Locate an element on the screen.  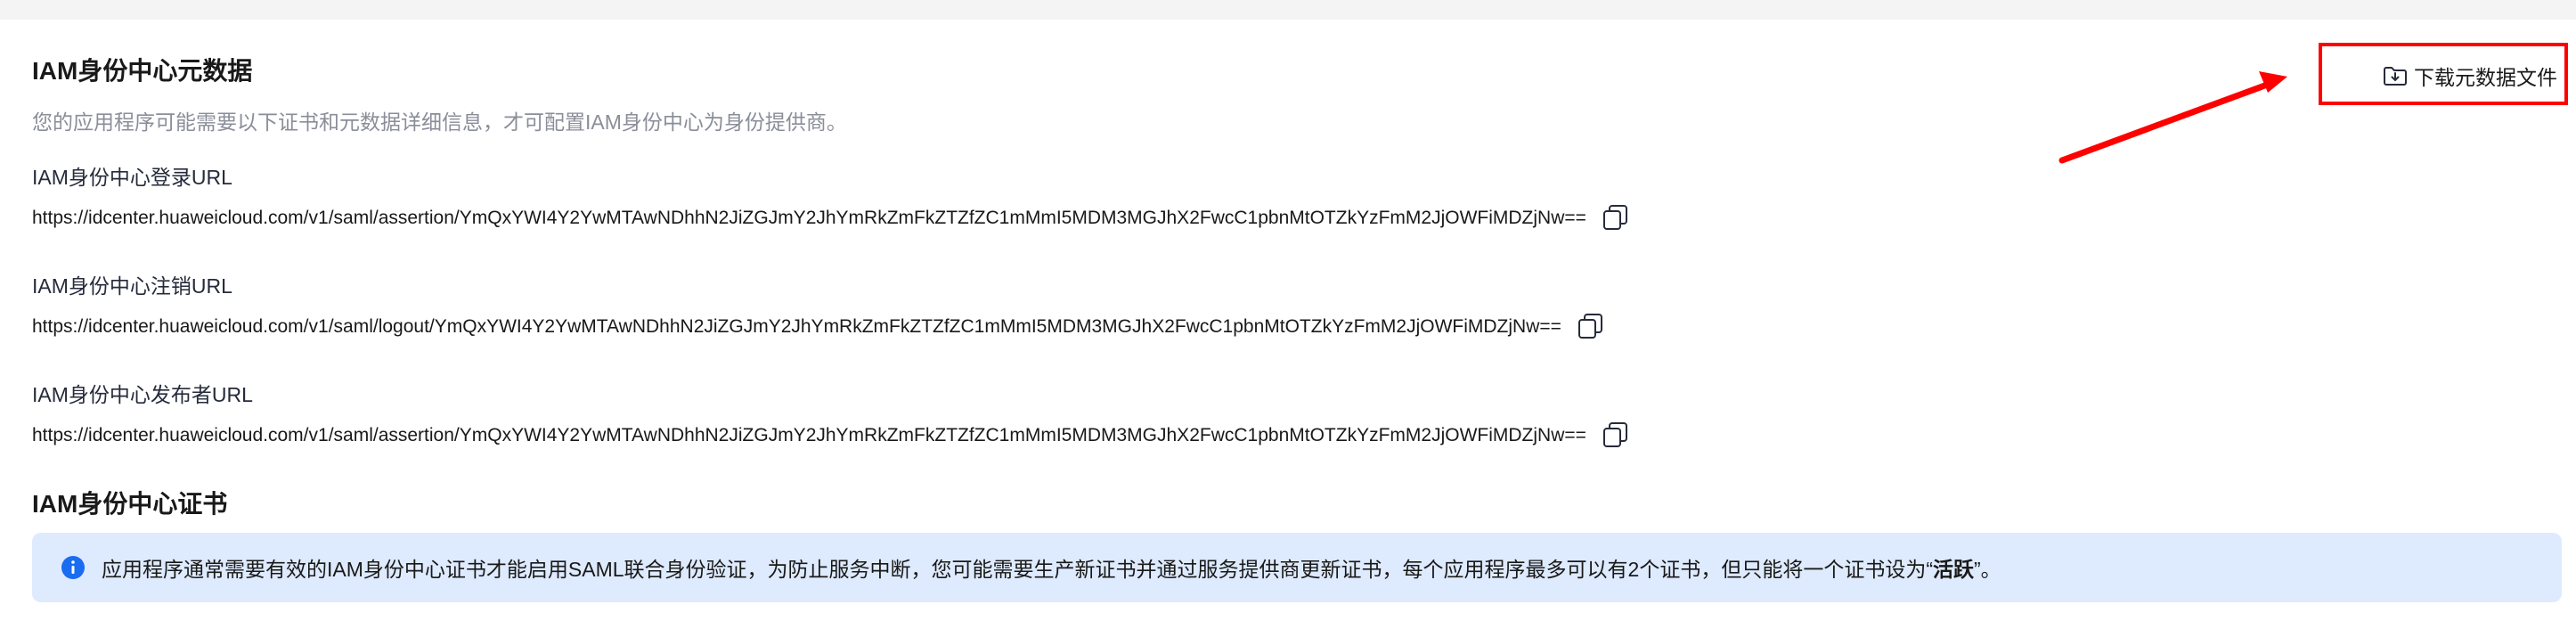
download-highlight-box: 下载元数据文件 is located at coordinates (2443, 74).